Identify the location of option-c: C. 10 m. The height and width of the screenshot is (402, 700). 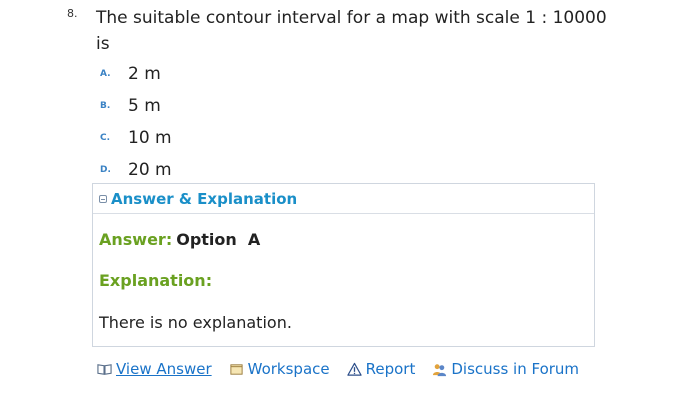
(136, 138).